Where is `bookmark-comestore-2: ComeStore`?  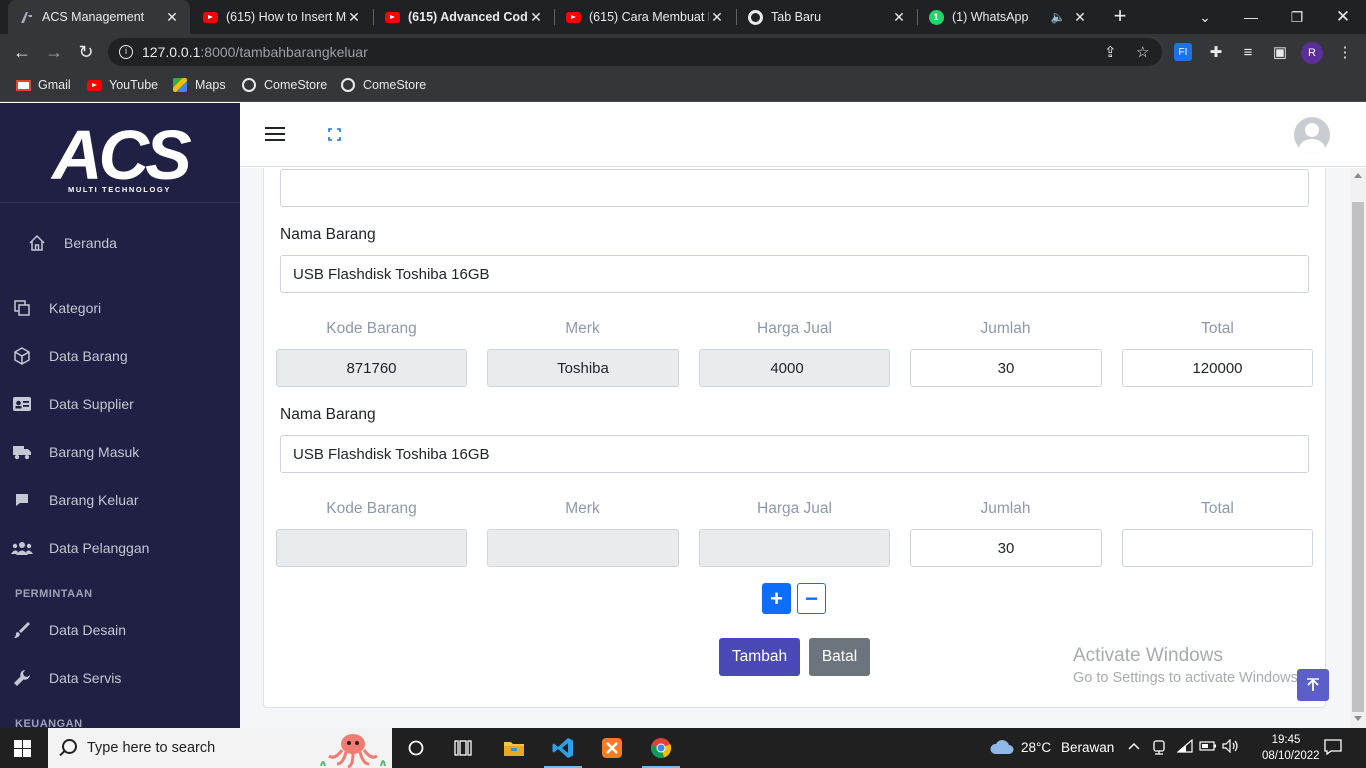
bookmark-comestore-2: ComeStore is located at coordinates (383, 85).